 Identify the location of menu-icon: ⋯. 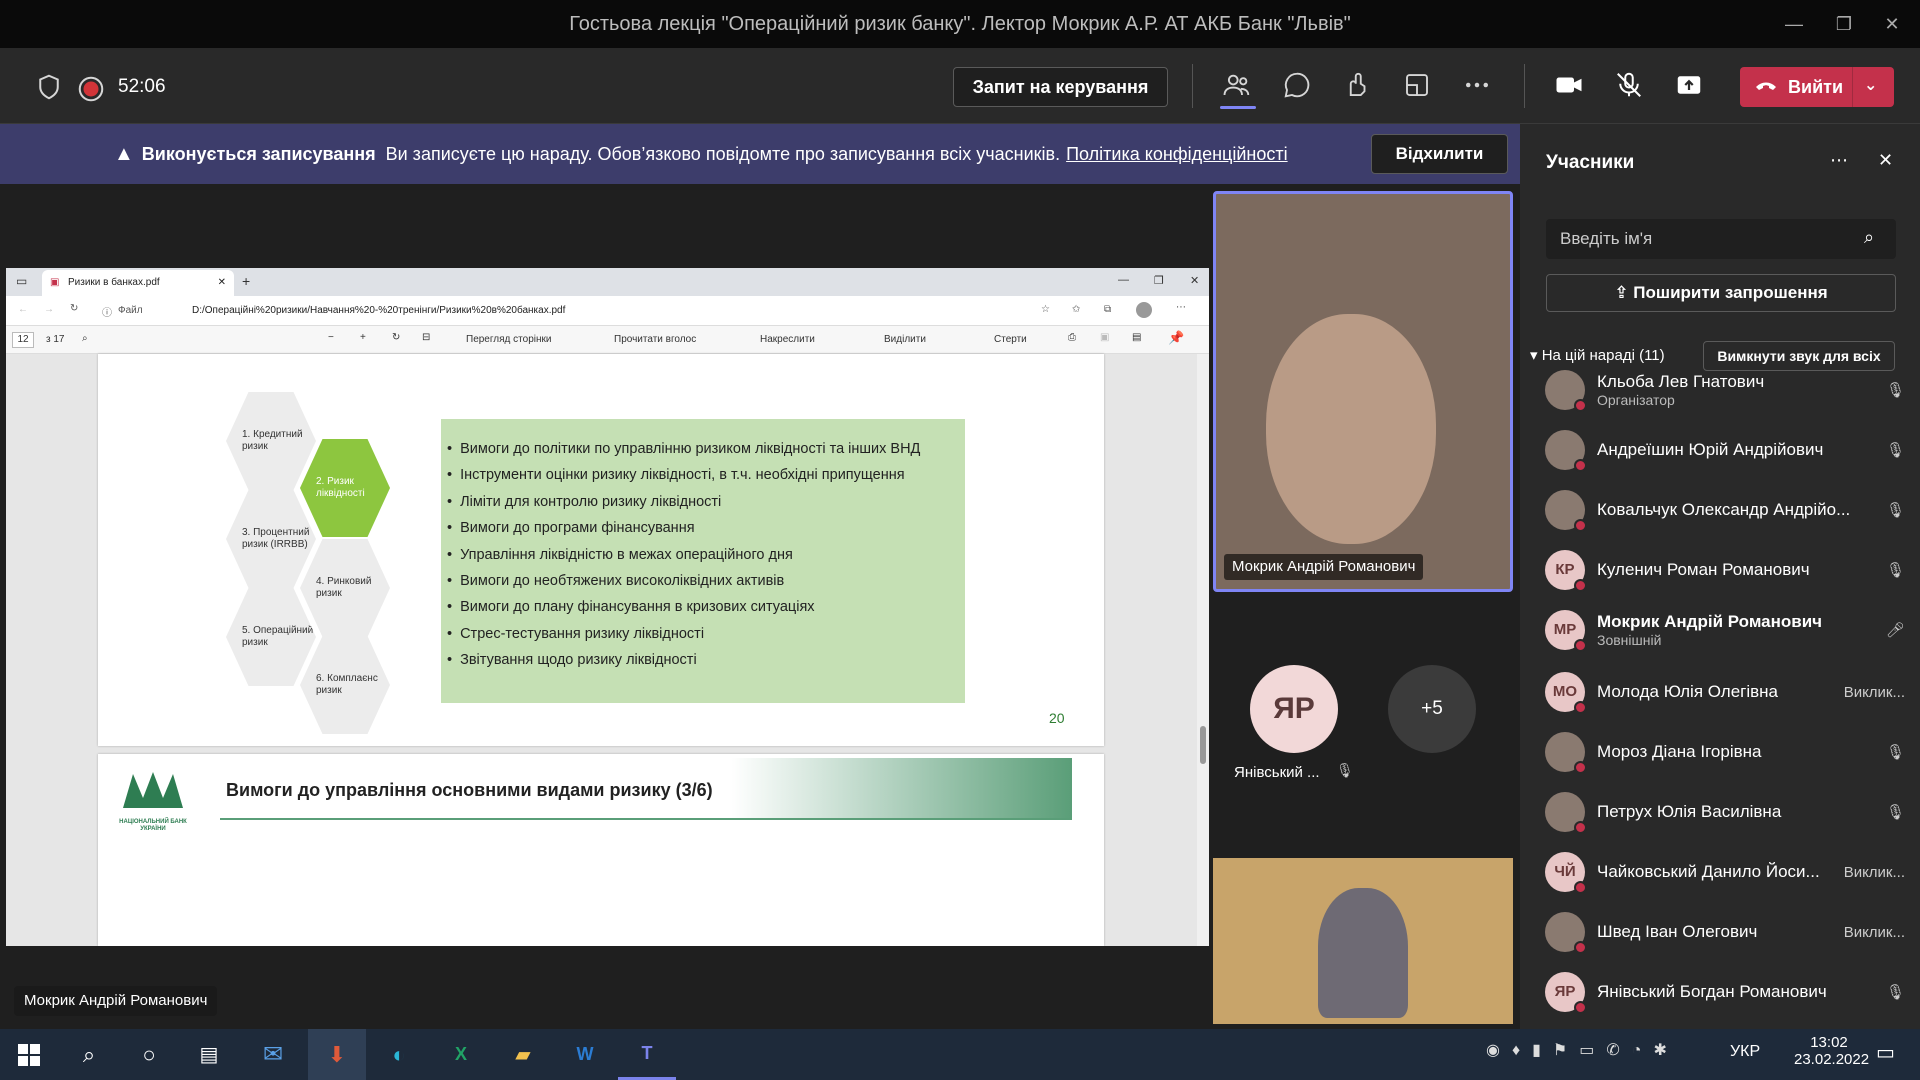
(1181, 307).